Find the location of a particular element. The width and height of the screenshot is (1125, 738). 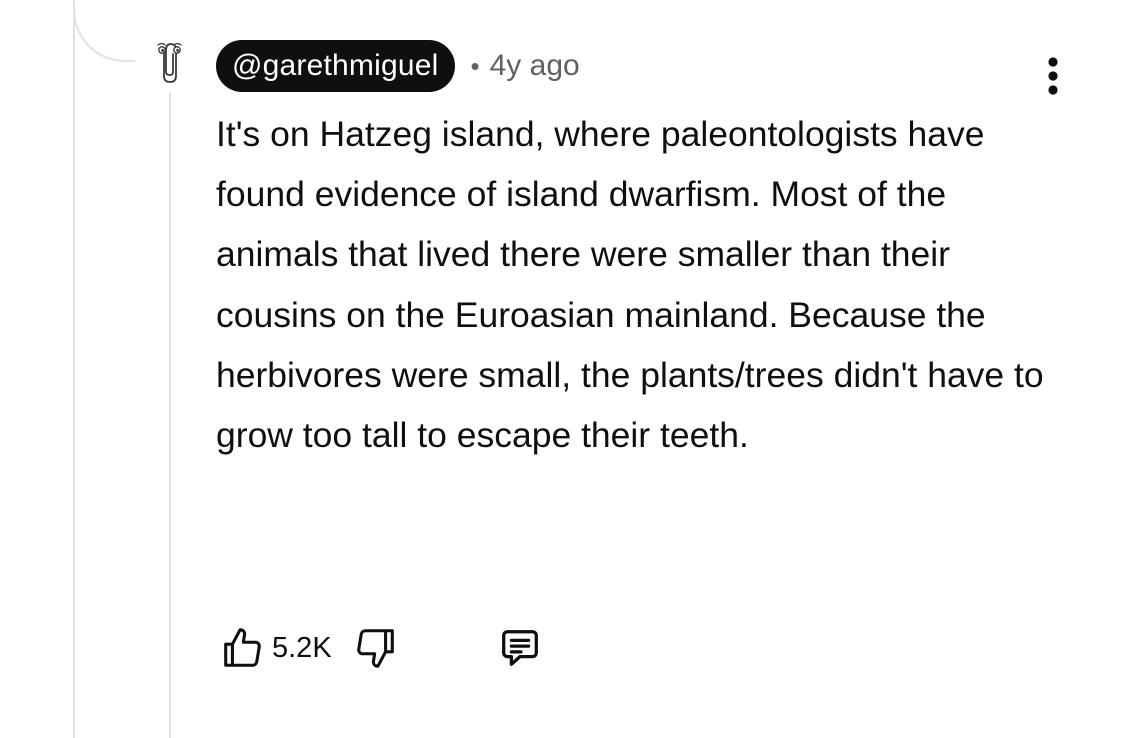

comment-header: @garethmiguel • 4y ago is located at coordinates (398, 66).